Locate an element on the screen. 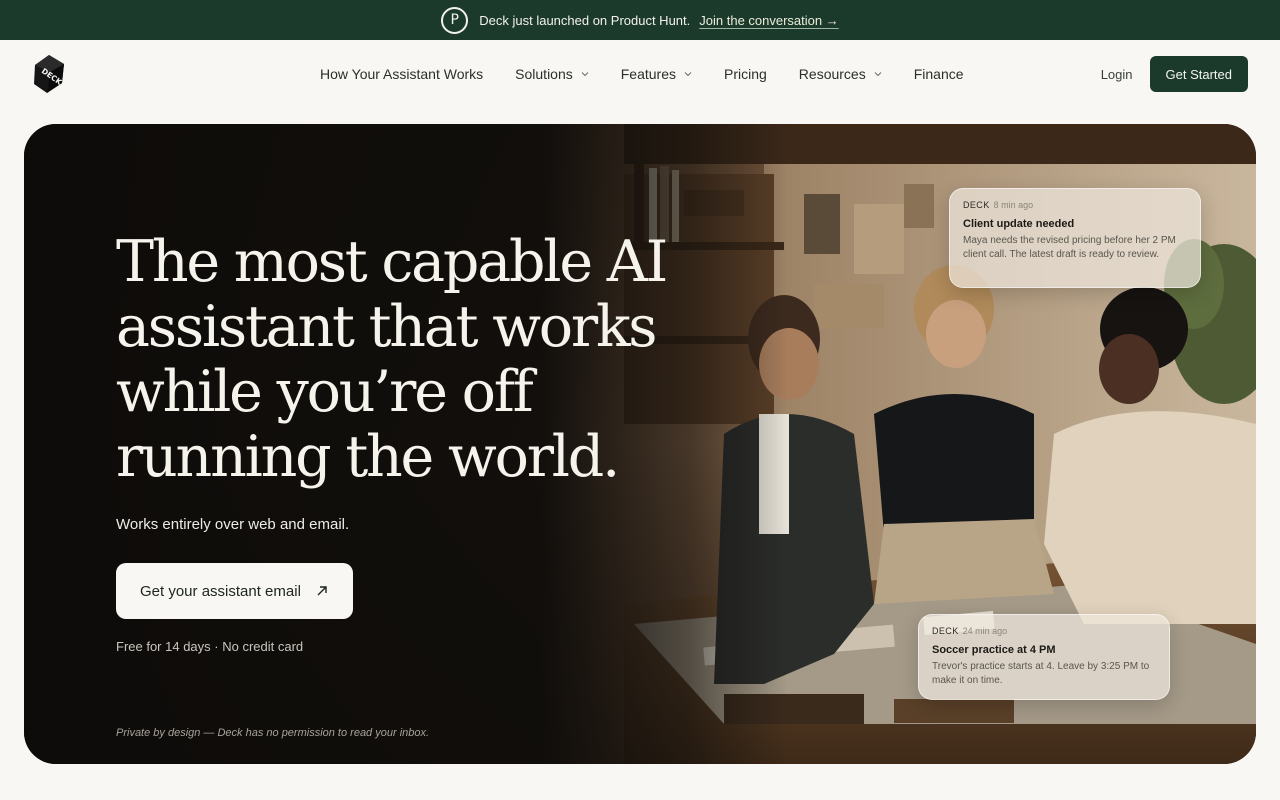 This screenshot has height=800, width=1280. hero-subline: Works entirely over web and email. is located at coordinates (233, 524).